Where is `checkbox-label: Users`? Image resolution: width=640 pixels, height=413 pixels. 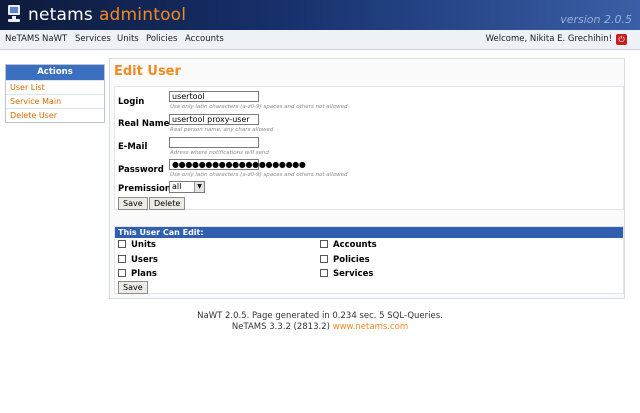
checkbox-label: Users is located at coordinates (144, 260).